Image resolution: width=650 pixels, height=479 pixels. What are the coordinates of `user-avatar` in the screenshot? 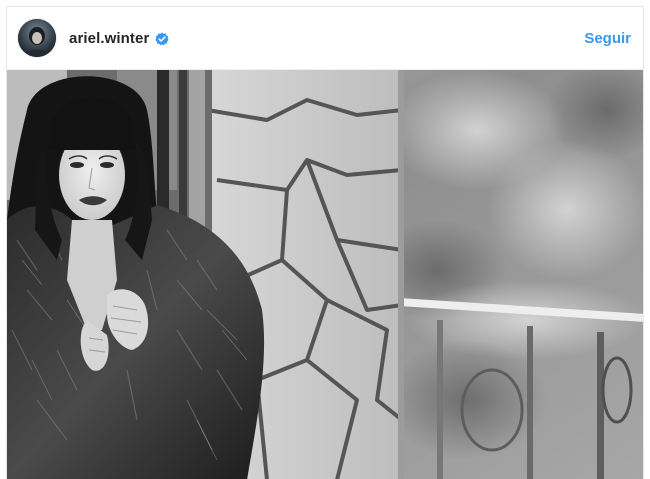 It's located at (37, 38).